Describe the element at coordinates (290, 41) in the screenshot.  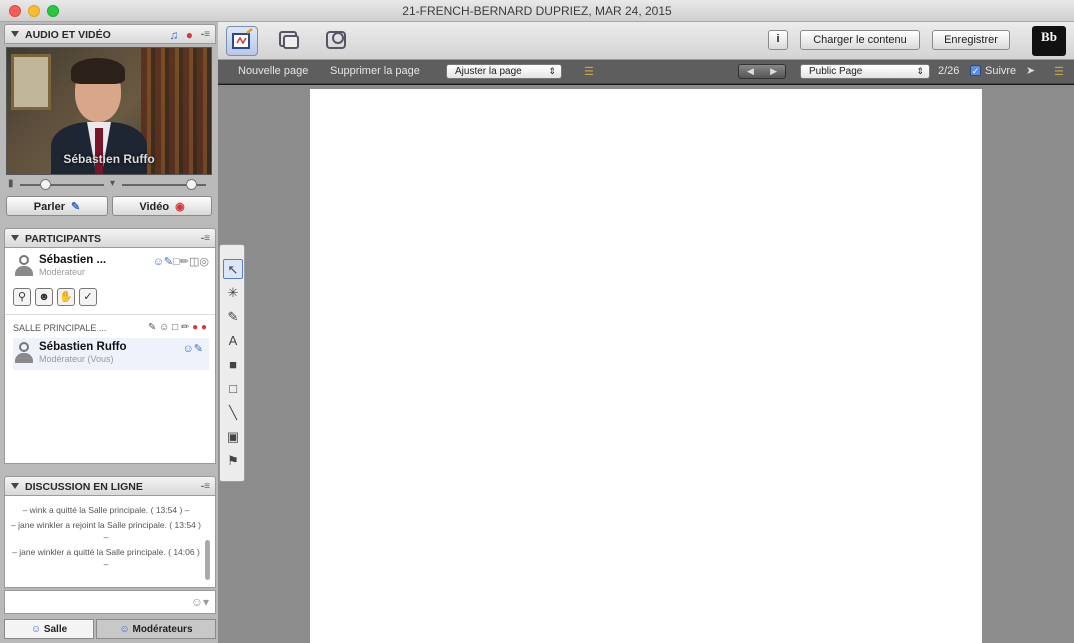
I see `application-sharing-icon` at that location.